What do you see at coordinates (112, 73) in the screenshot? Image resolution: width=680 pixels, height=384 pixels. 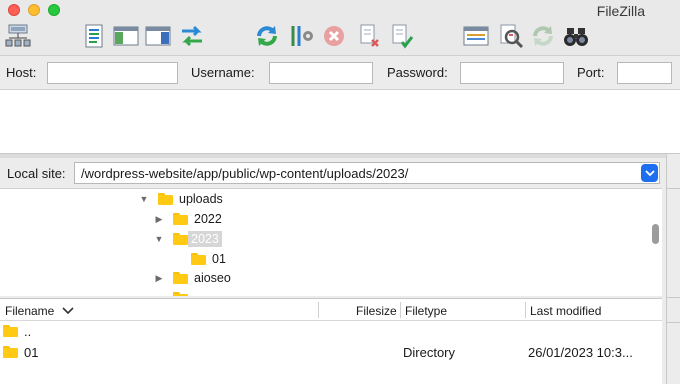 I see `host-input` at bounding box center [112, 73].